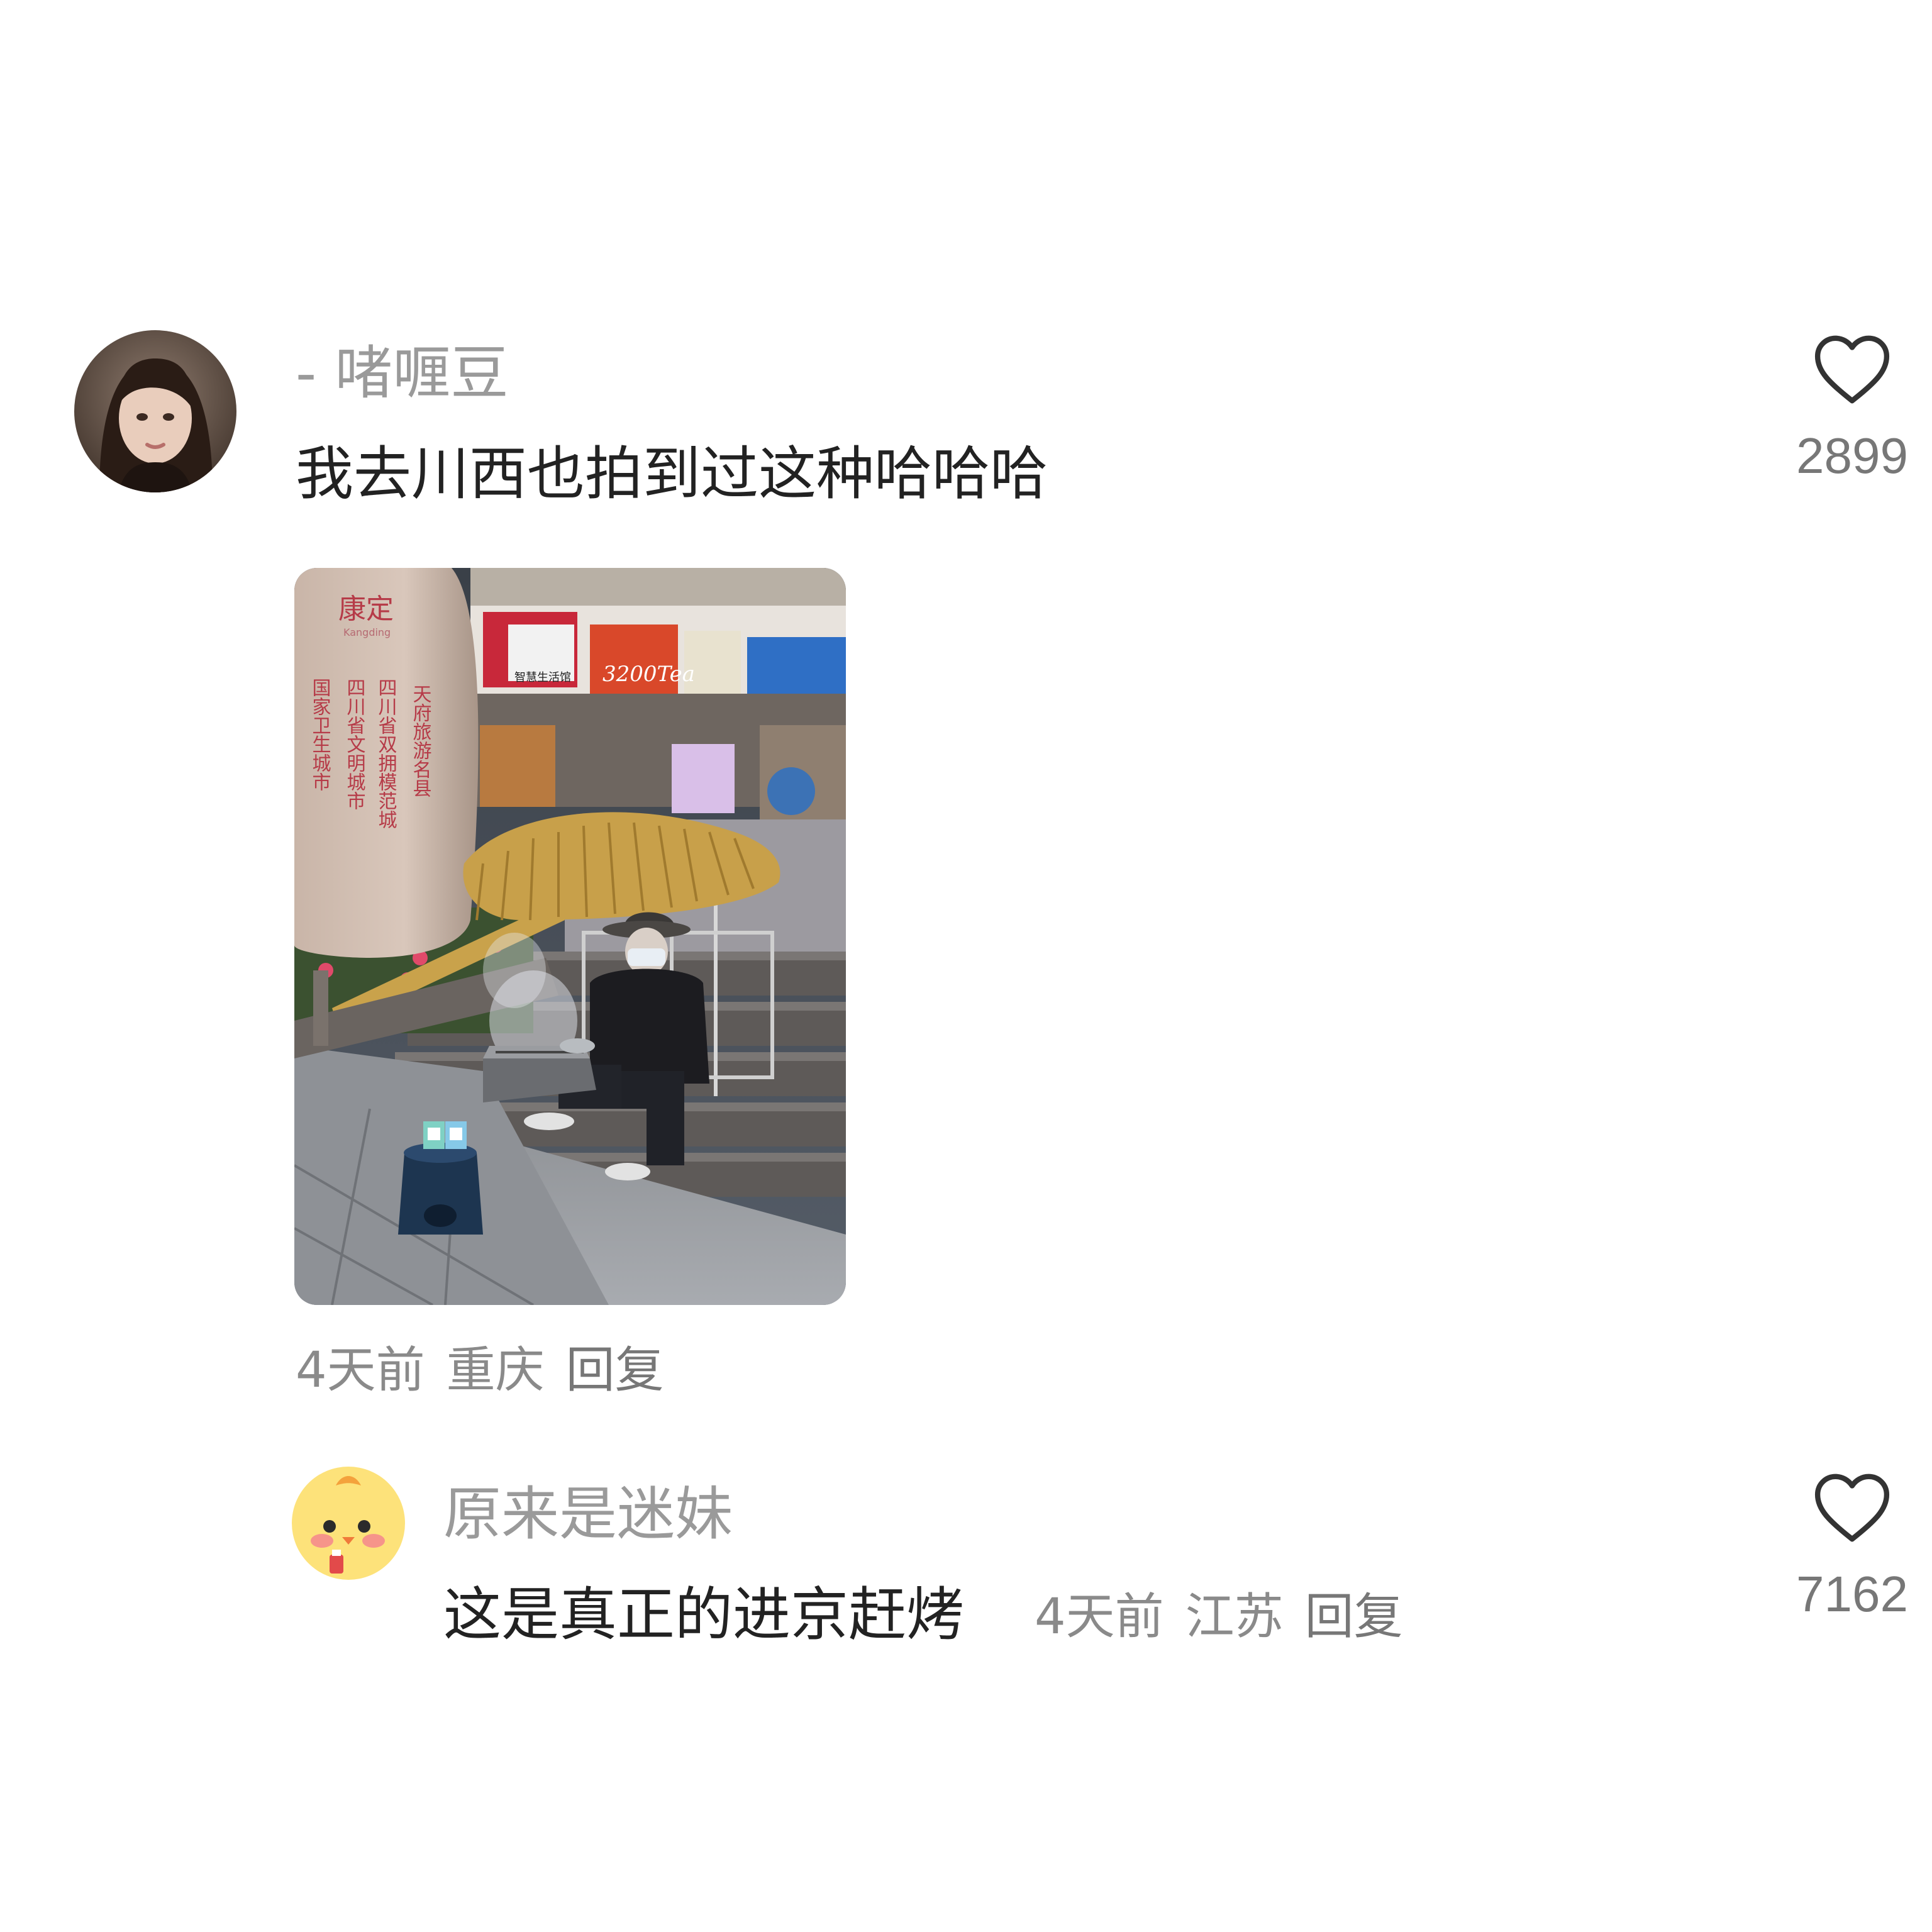  I want to click on avatar-chick-cartoon, so click(348, 1523).